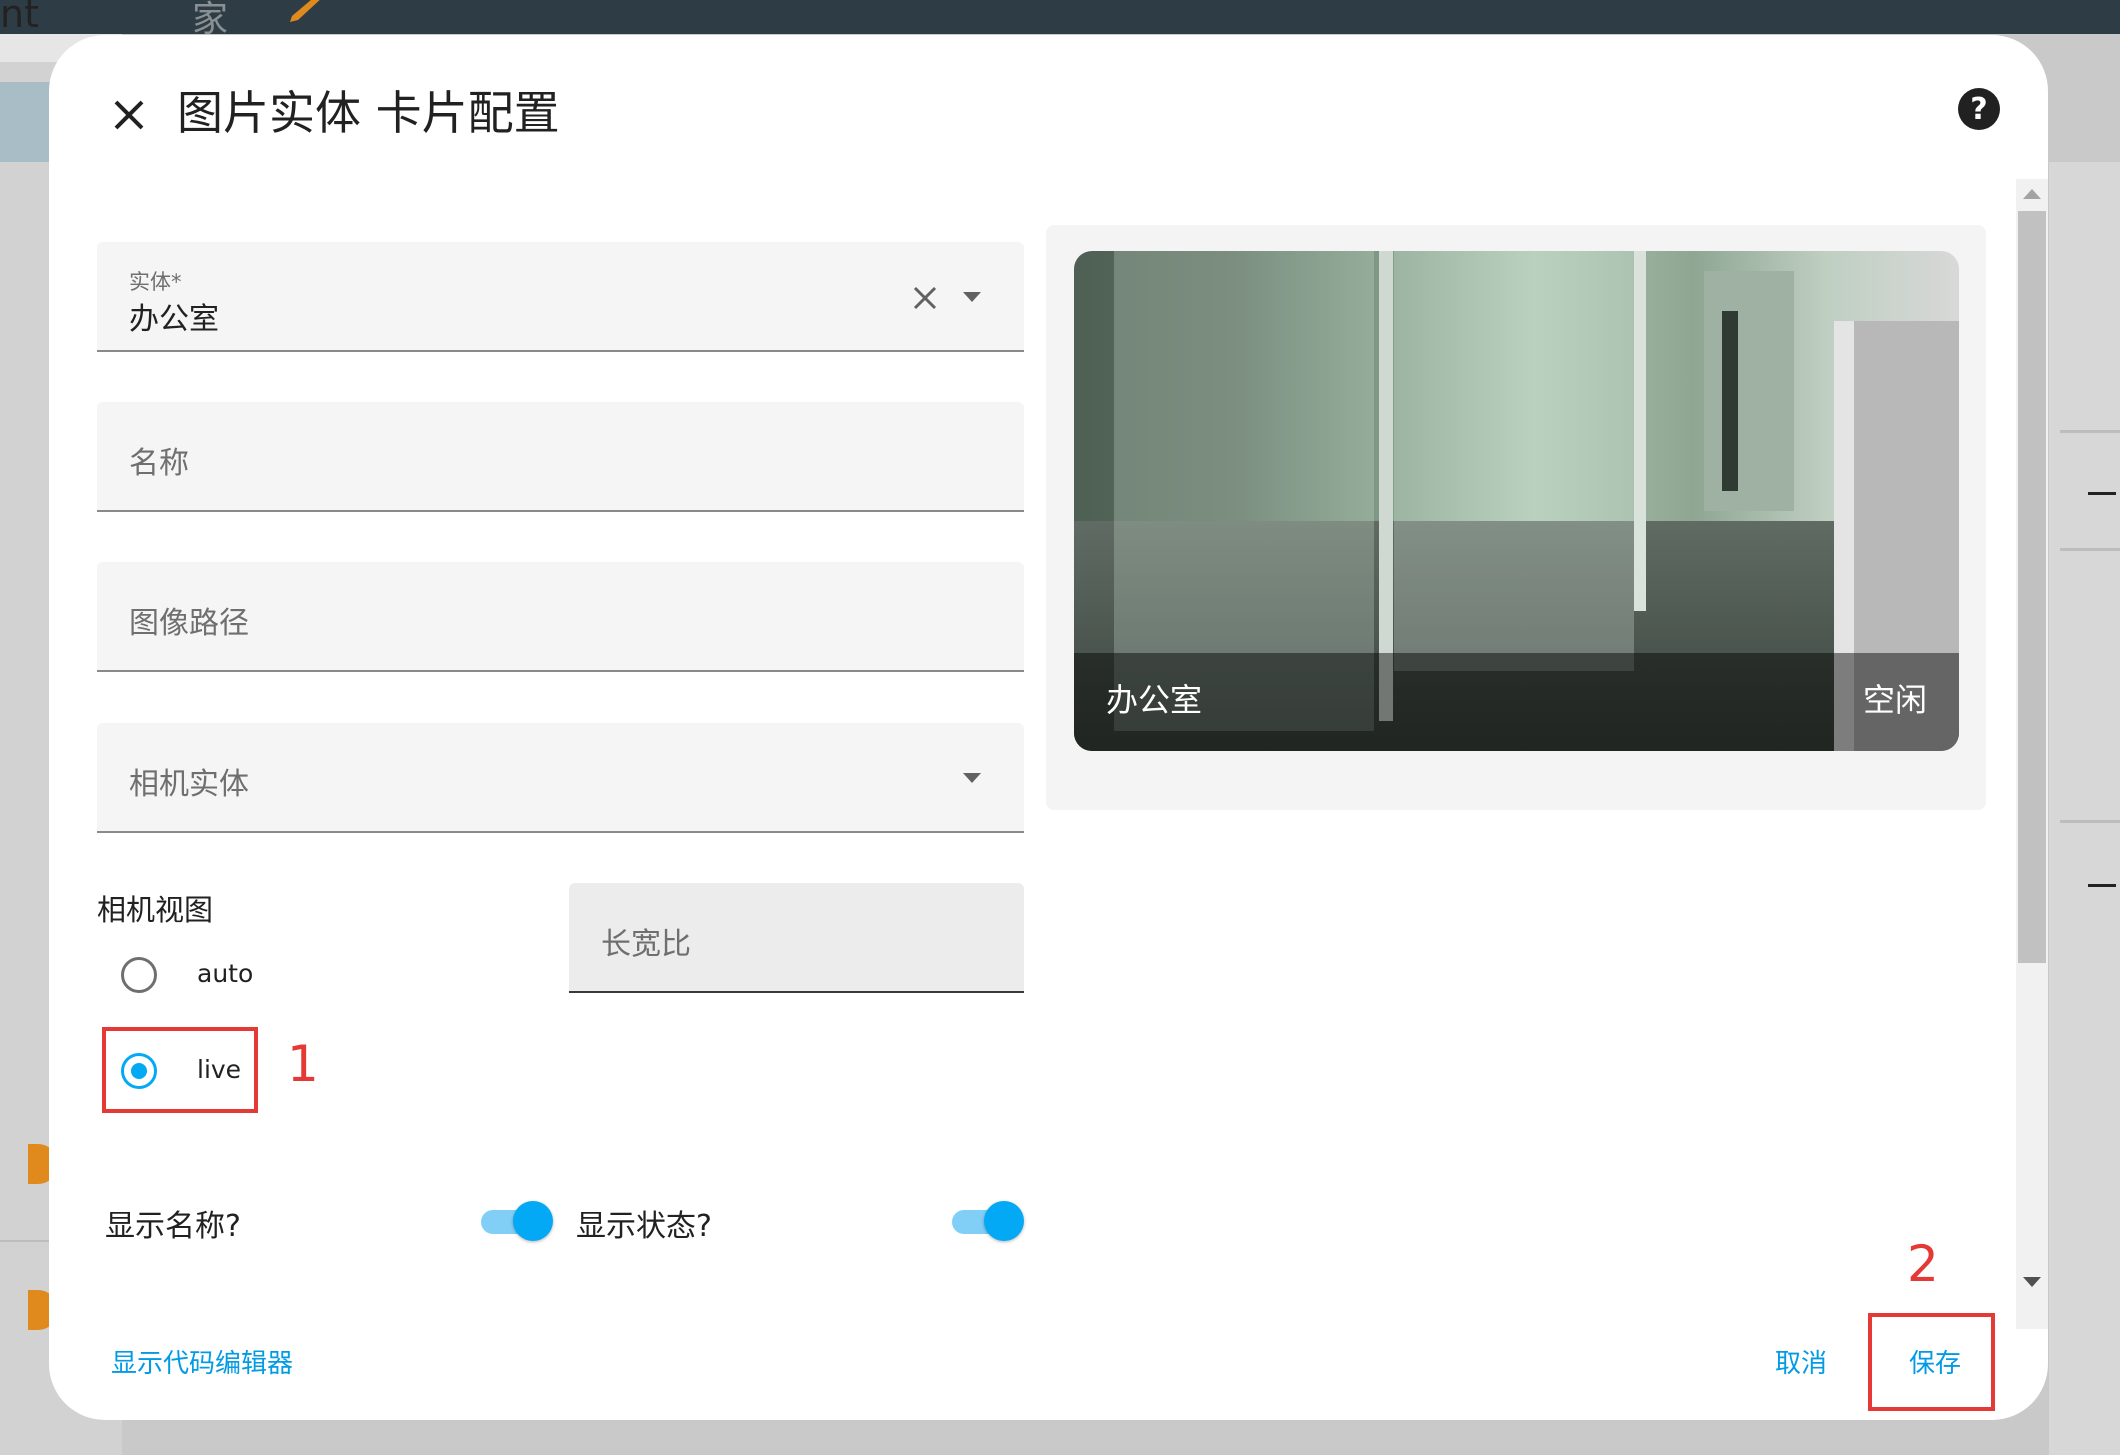 Image resolution: width=2120 pixels, height=1455 pixels. Describe the element at coordinates (1801, 1361) in the screenshot. I see `cancel-button: 取消` at that location.